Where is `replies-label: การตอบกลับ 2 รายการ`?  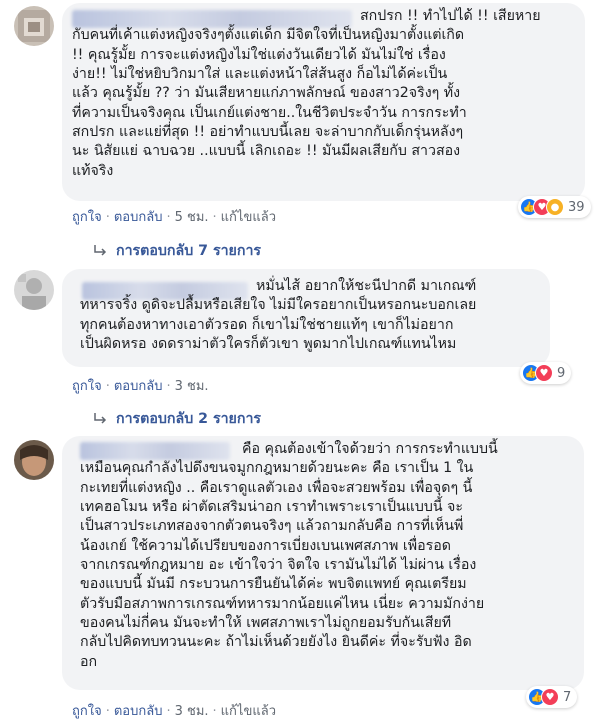
replies-label: การตอบกลับ 2 รายการ is located at coordinates (189, 419).